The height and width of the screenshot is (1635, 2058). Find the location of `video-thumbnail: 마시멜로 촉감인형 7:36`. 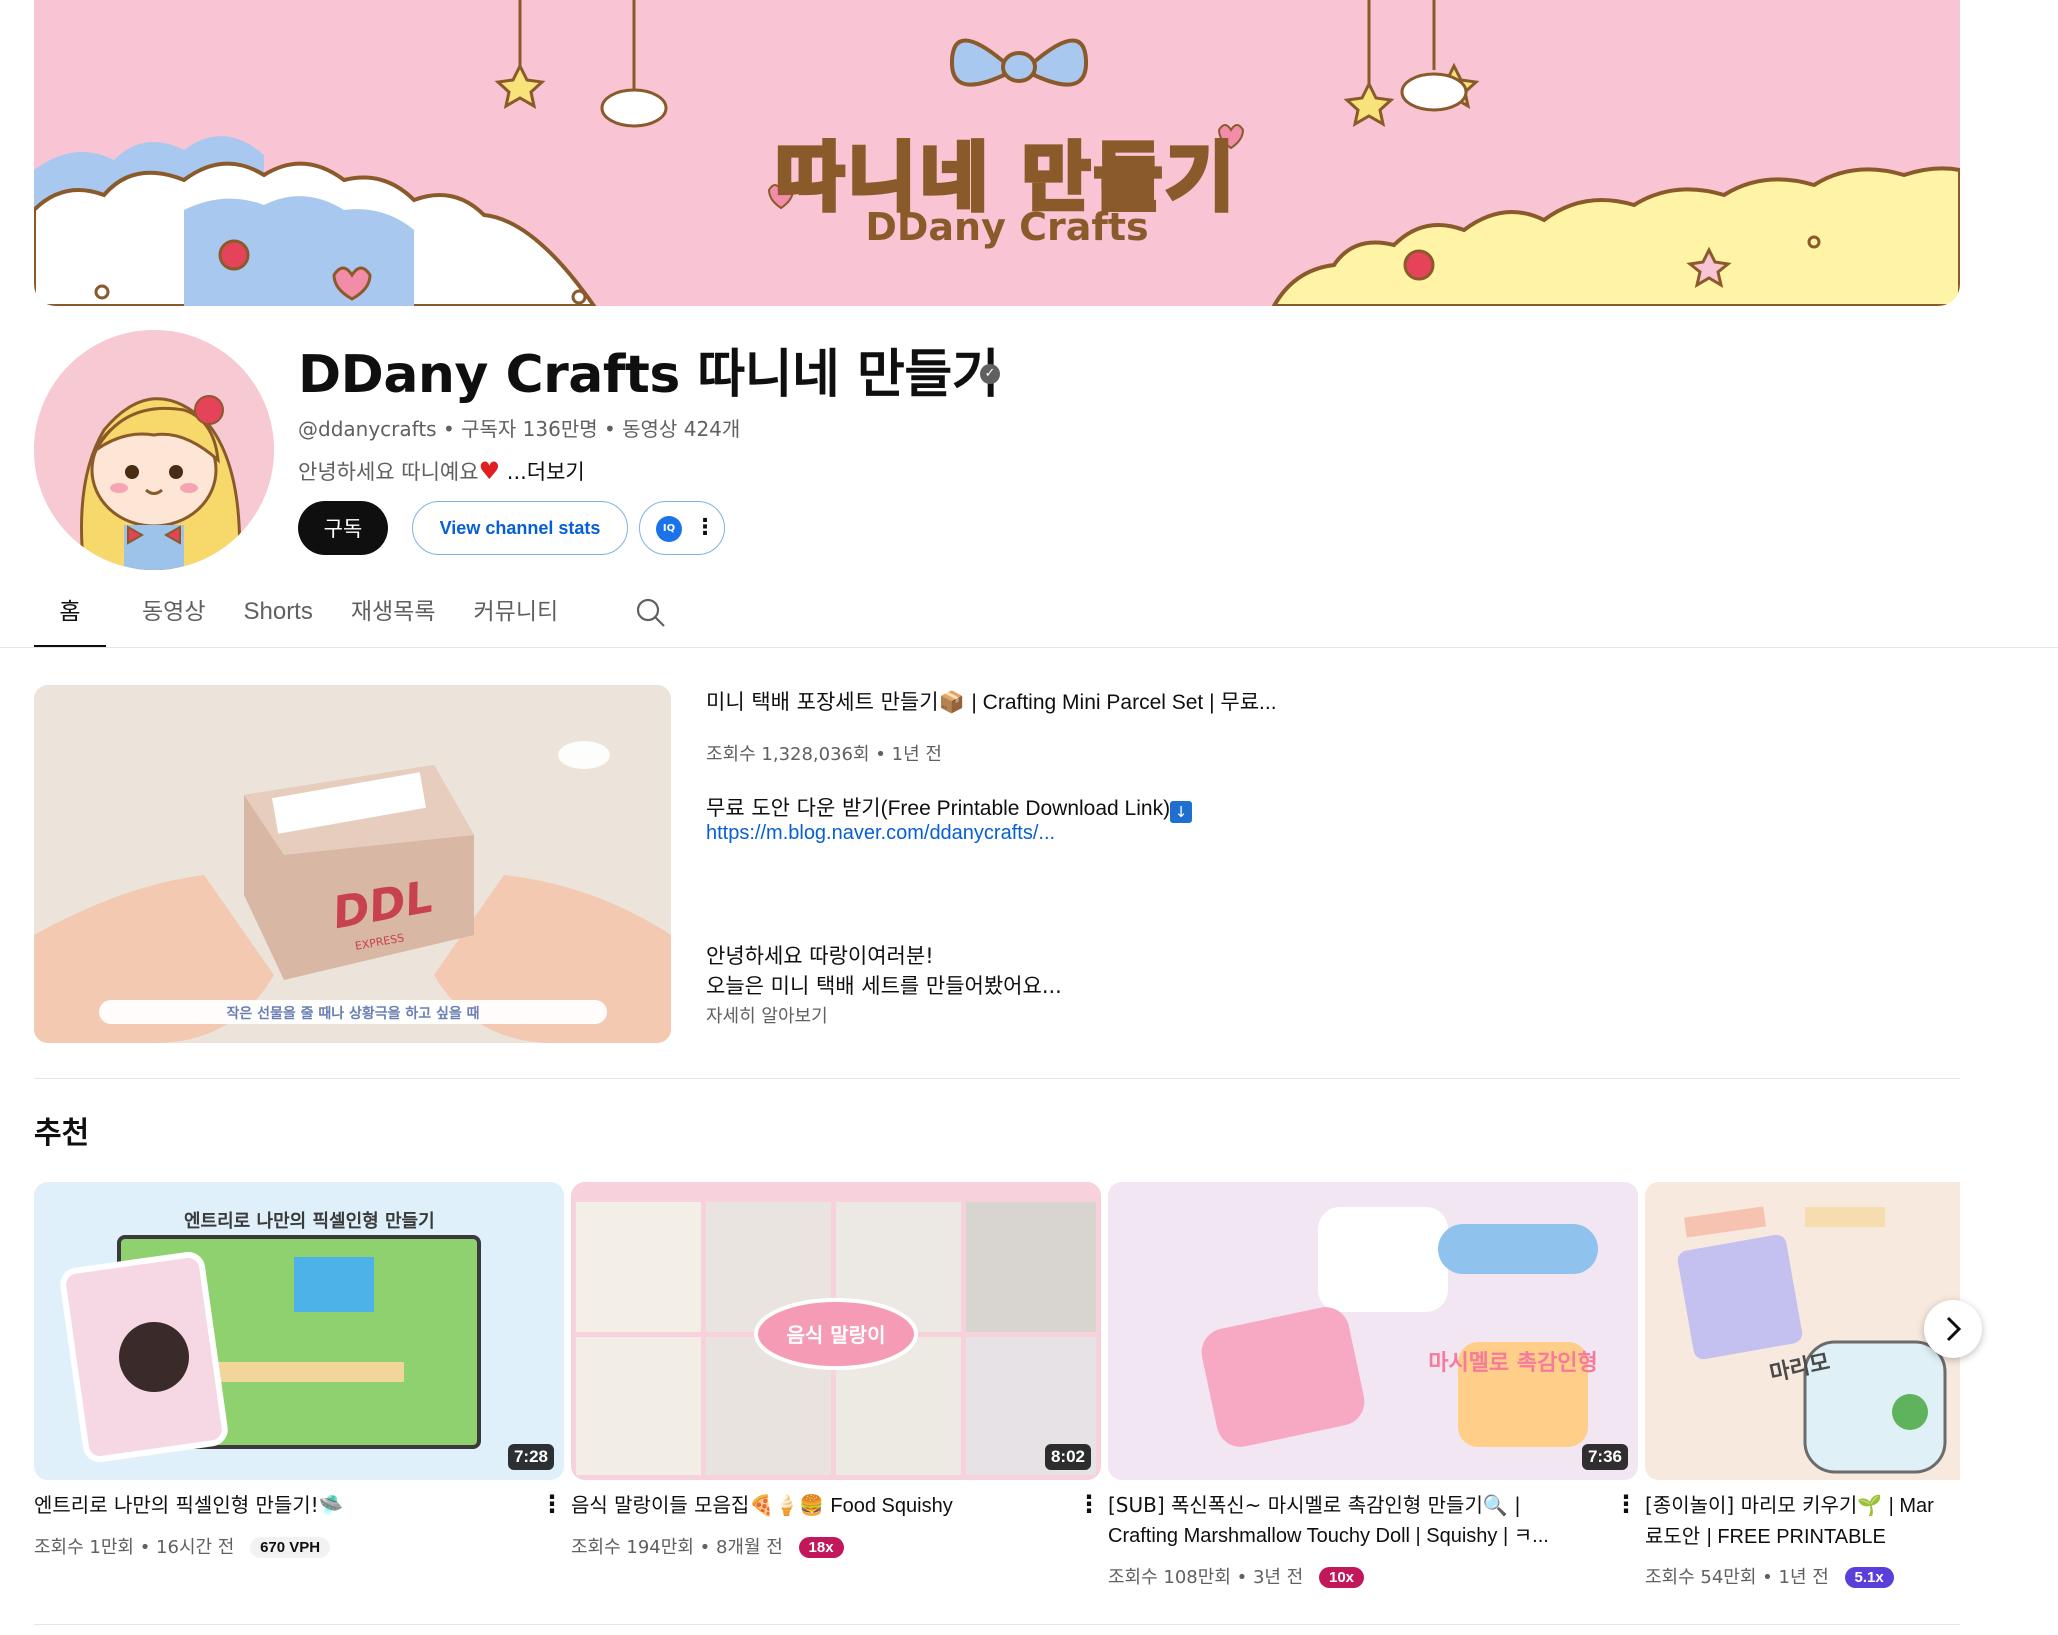

video-thumbnail: 마시멜로 촉감인형 7:36 is located at coordinates (1373, 1331).